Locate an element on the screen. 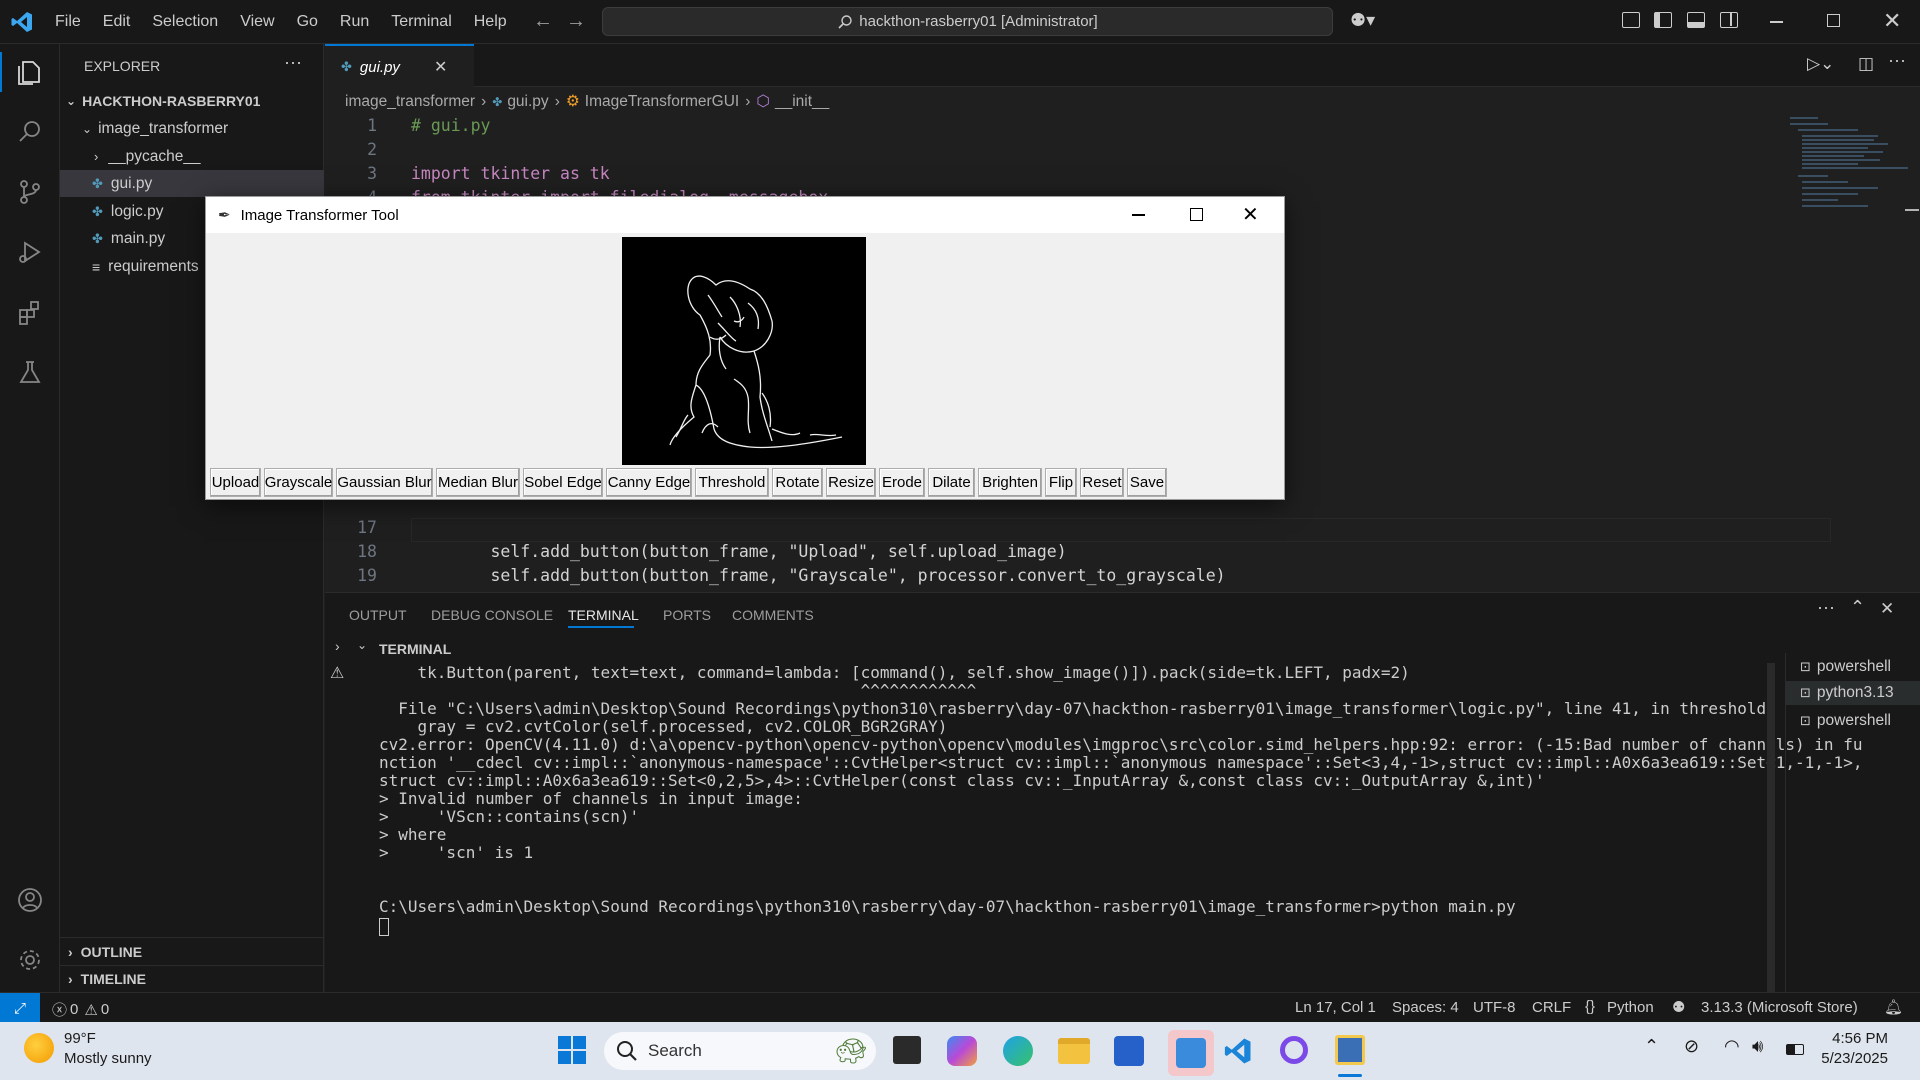 This screenshot has height=1080, width=1920. editor-more-icon: ··· is located at coordinates (1897, 60).